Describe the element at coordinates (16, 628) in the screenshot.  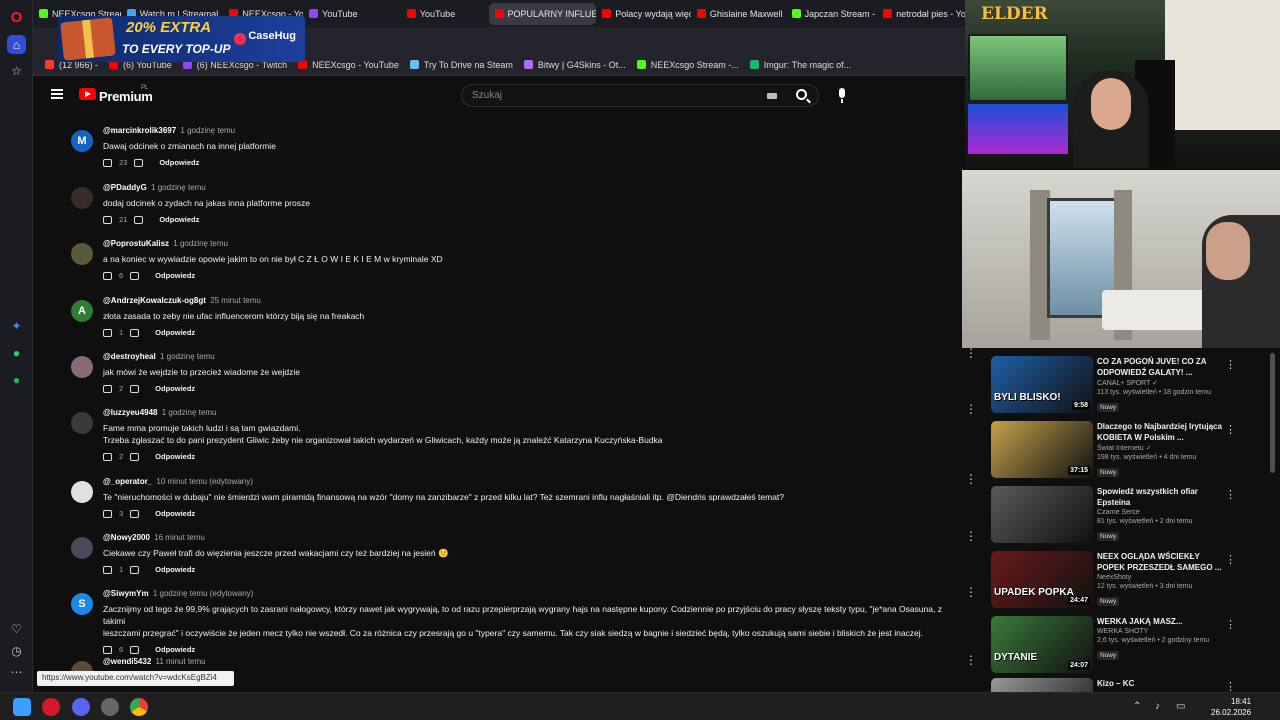
I see `heart-icon: ♡` at that location.